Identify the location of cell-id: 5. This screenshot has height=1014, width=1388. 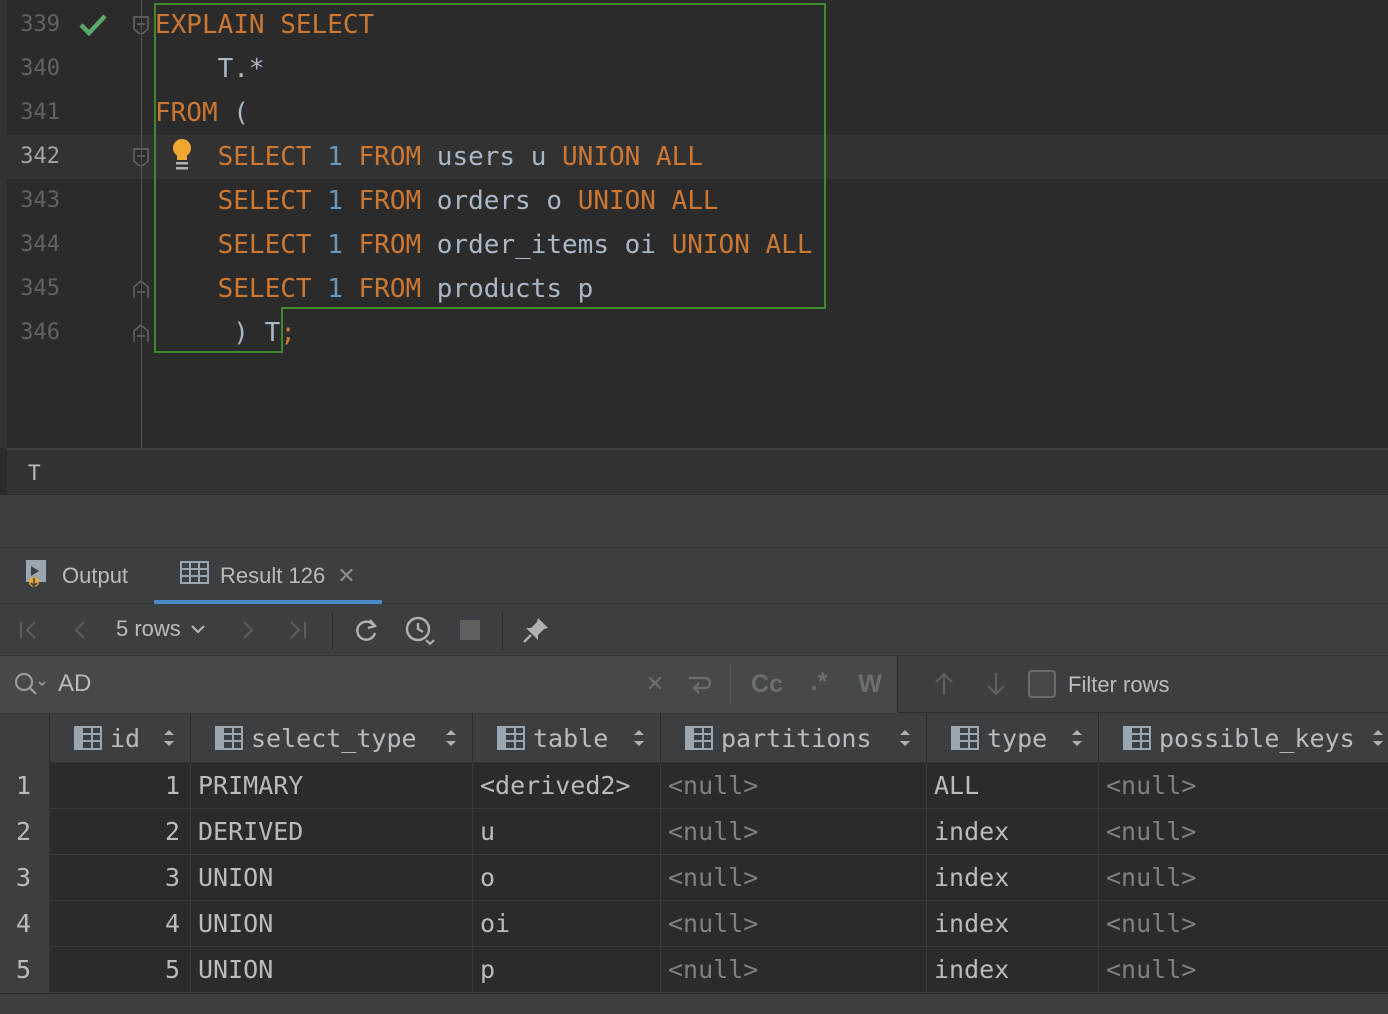
(120, 970).